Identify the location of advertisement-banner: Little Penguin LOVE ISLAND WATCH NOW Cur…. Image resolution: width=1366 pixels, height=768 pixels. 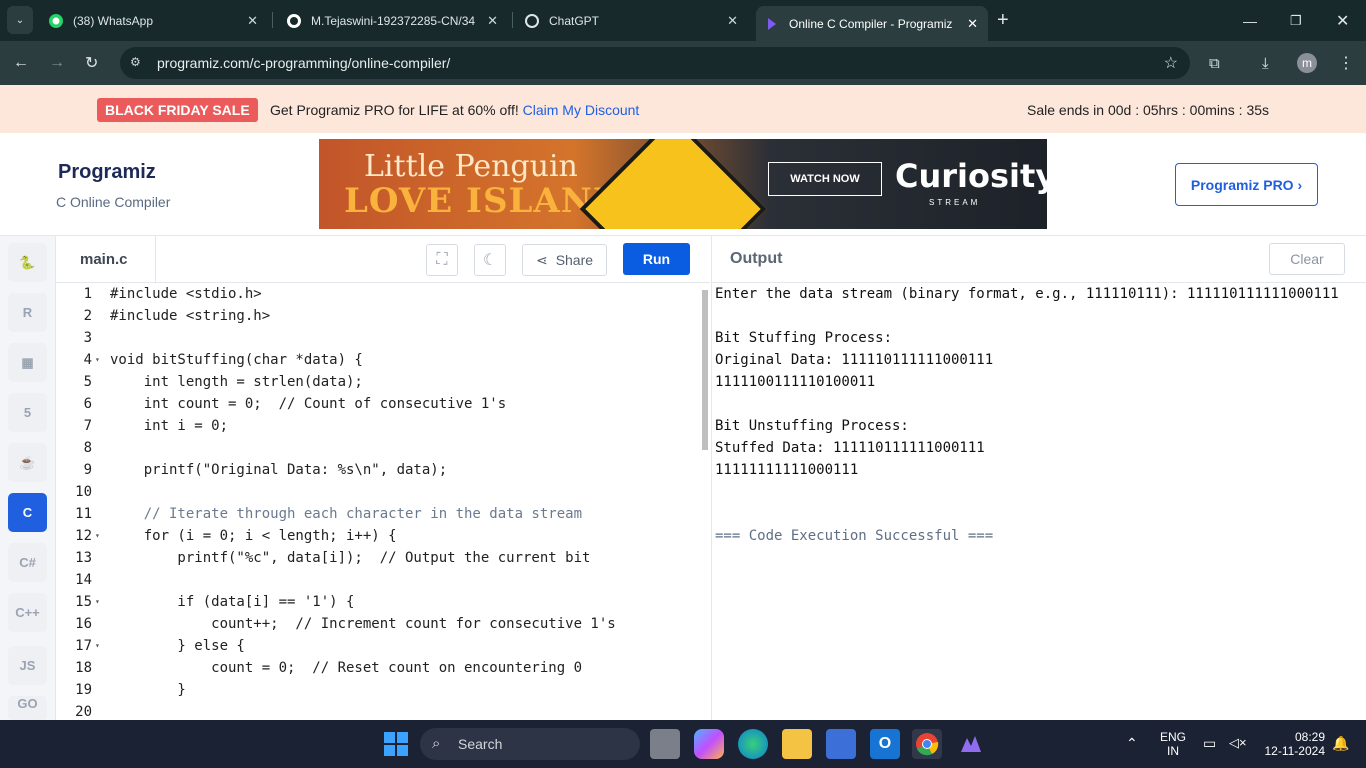
(683, 184).